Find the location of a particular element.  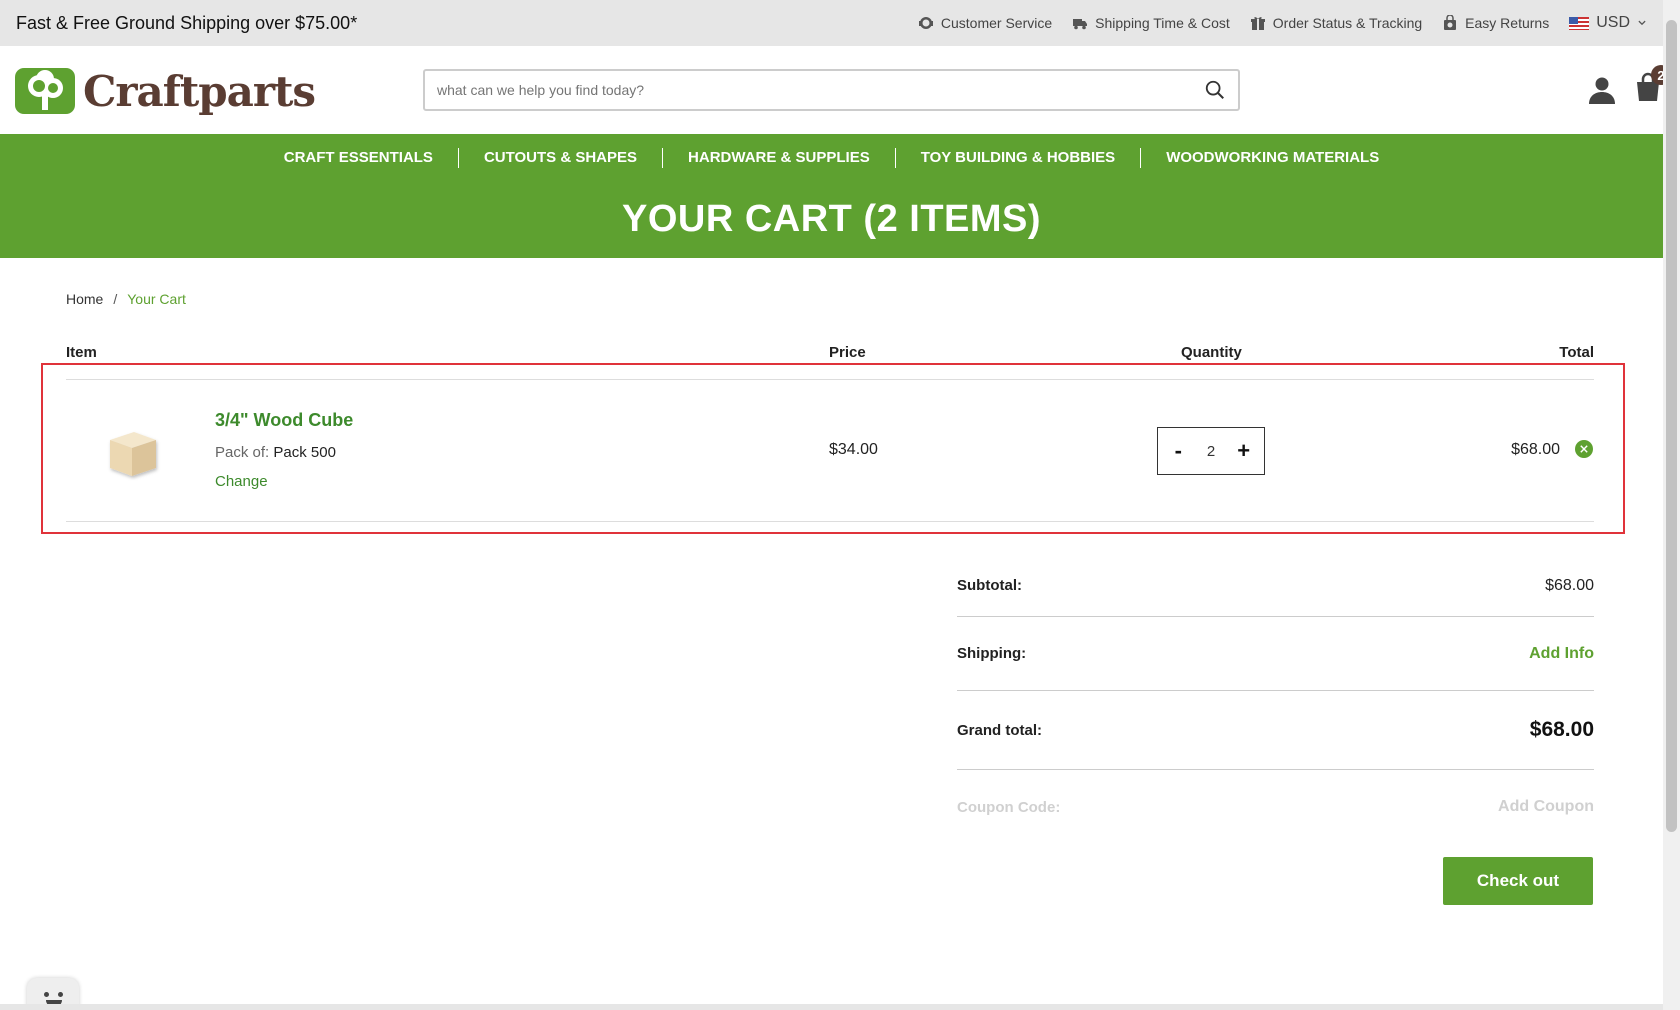

us-flag-icon is located at coordinates (1579, 23).